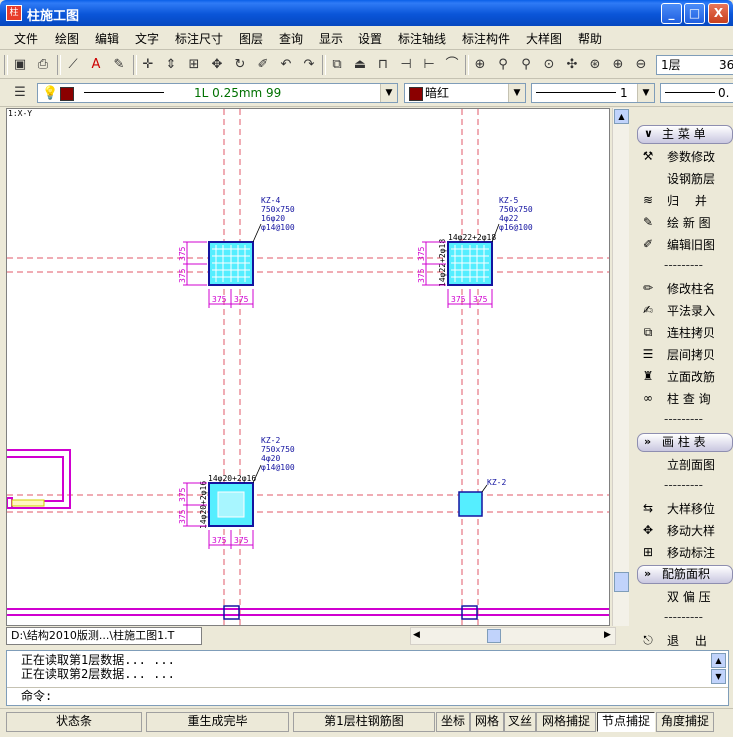 This screenshot has width=733, height=737. Describe the element at coordinates (683, 354) in the screenshot. I see `menu-floor-copy: ☰ 层间拷贝` at that location.